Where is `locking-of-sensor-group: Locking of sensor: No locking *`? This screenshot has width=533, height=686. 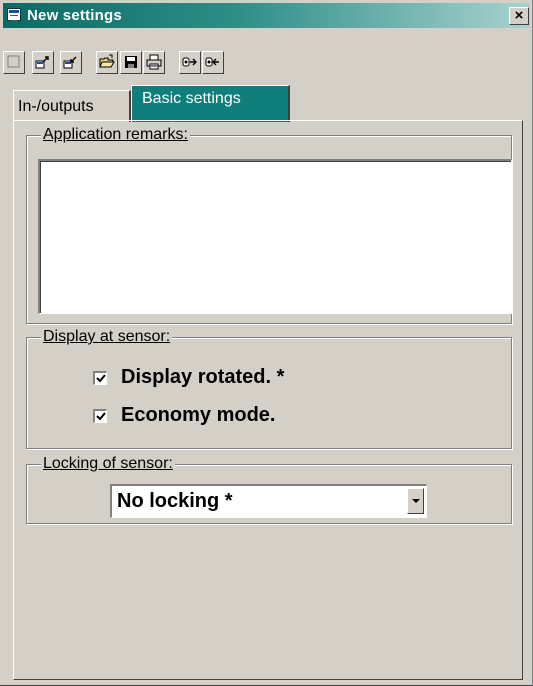 locking-of-sensor-group: Locking of sensor: No locking * is located at coordinates (269, 489).